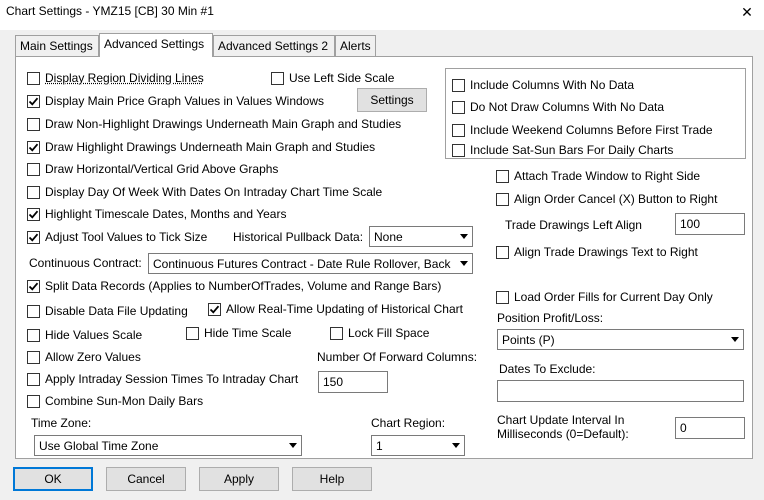  Describe the element at coordinates (274, 45) in the screenshot. I see `tab-advanced-settings-2: Advanced Settings 2` at that location.